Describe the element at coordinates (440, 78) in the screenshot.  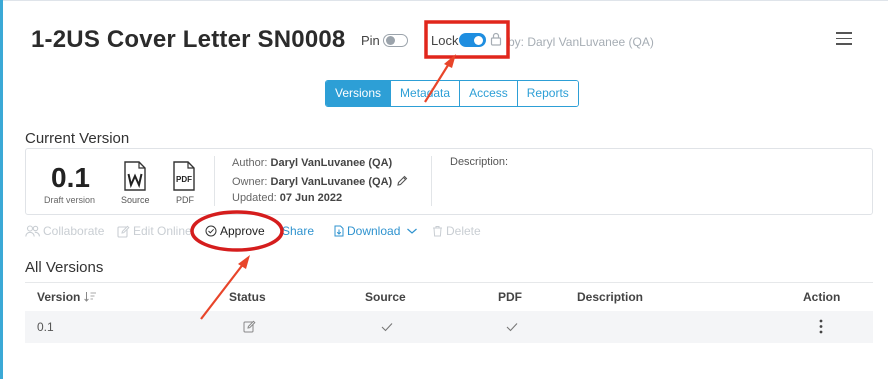
I see `annotation-arrow-lock` at that location.